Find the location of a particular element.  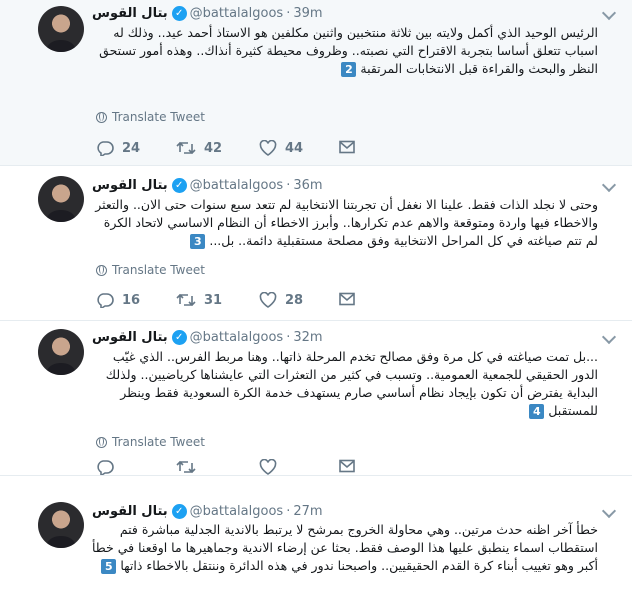

like-button: 28 is located at coordinates (281, 300).